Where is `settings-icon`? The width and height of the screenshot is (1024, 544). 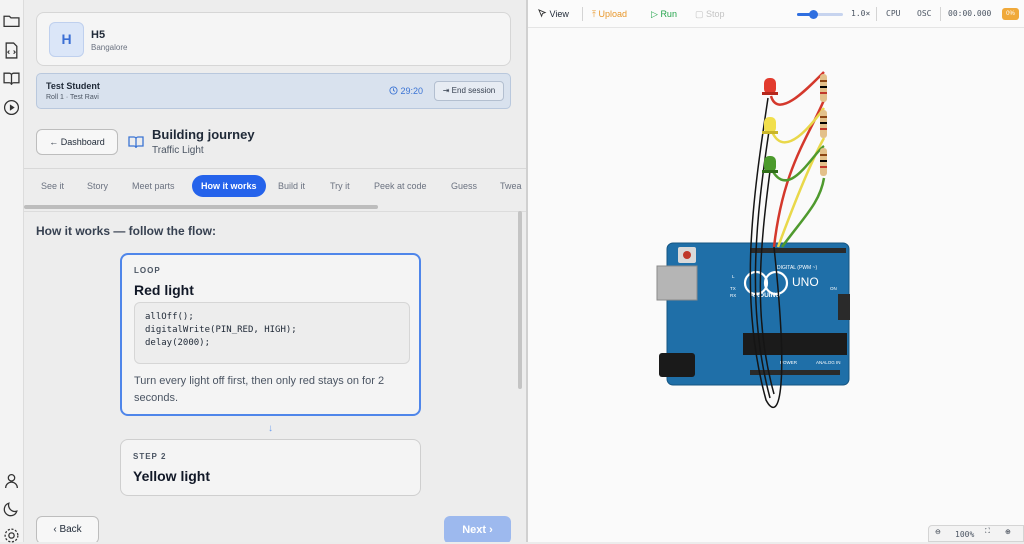
settings-icon is located at coordinates (11, 535).